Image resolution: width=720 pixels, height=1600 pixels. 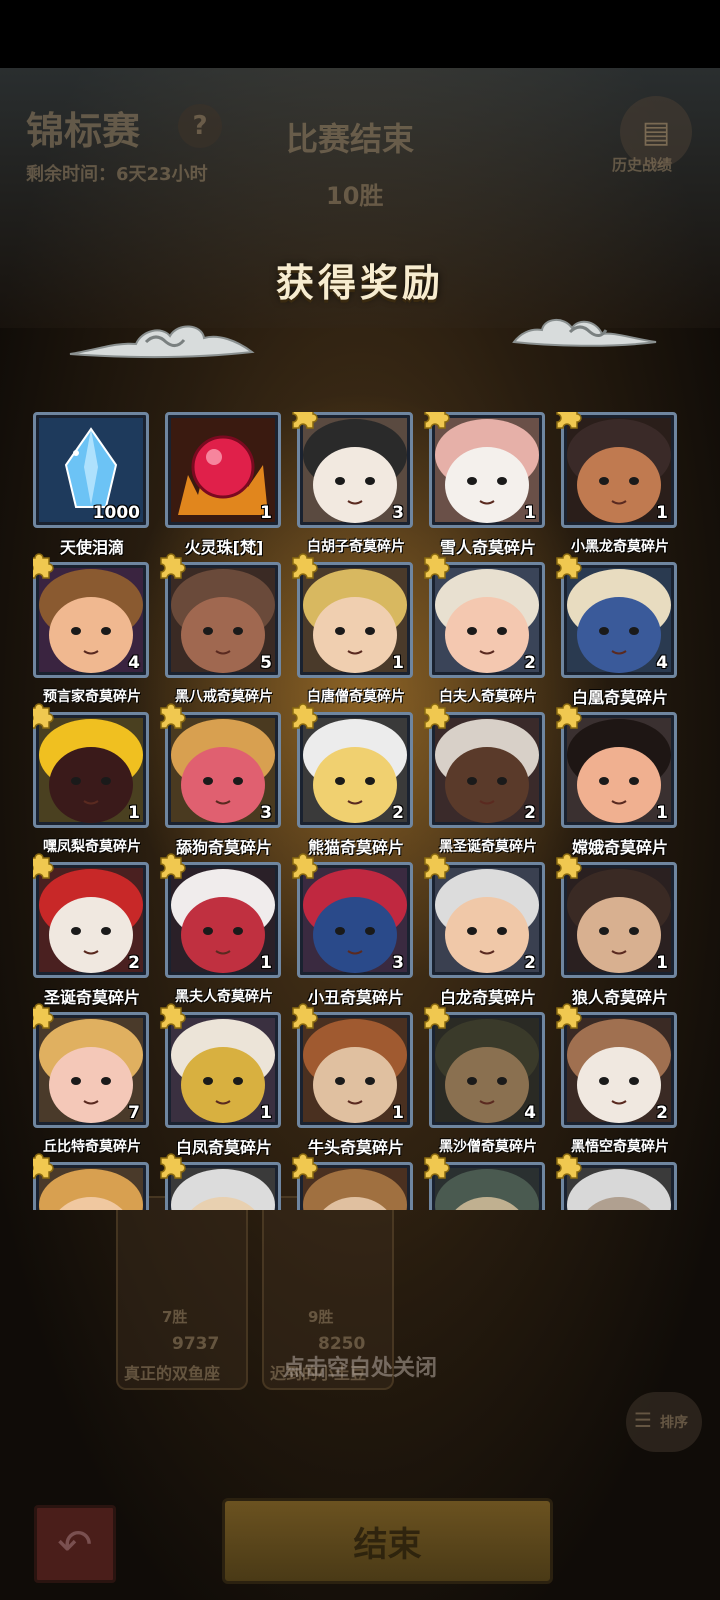 What do you see at coordinates (353, 1082) in the screenshot?
I see `reward-item: 1 牛头奇莫碎片` at bounding box center [353, 1082].